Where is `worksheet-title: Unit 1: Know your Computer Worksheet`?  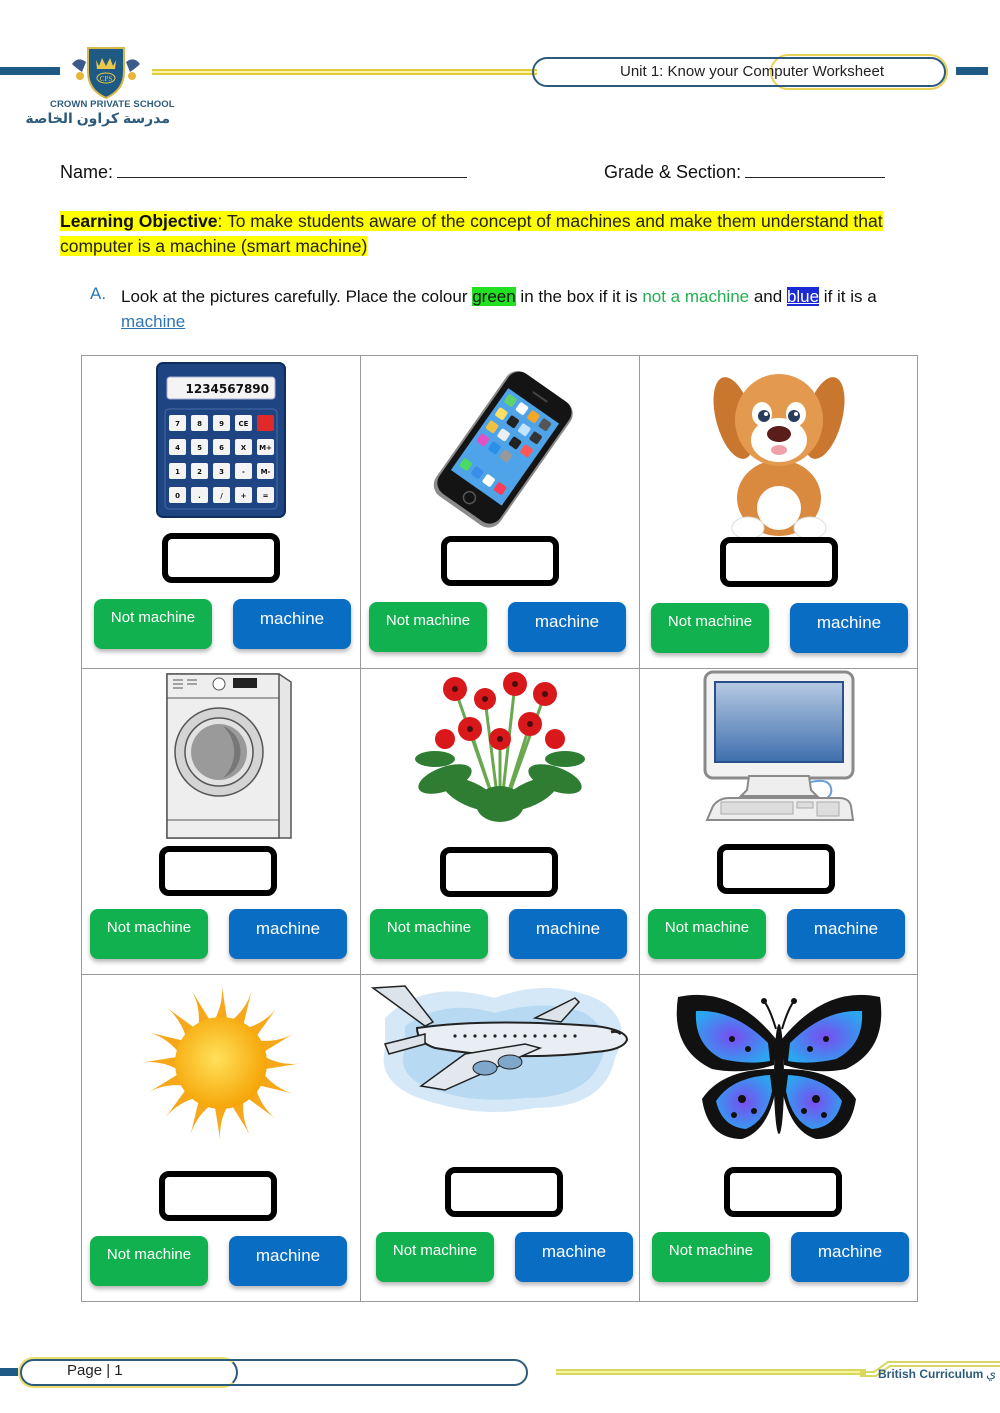
worksheet-title: Unit 1: Know your Computer Worksheet is located at coordinates (752, 71).